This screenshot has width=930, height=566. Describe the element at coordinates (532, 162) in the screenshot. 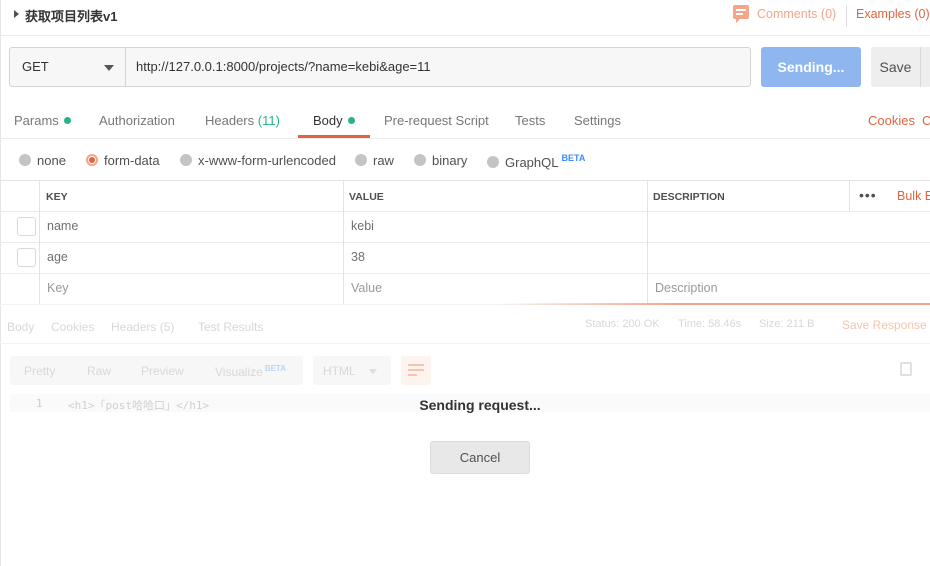

I see `radio-label: GraphQL` at that location.